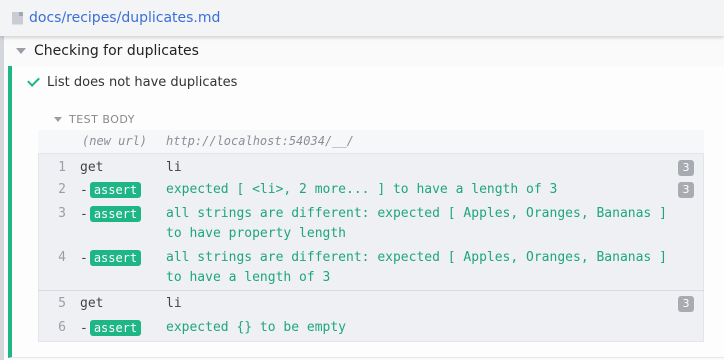 The image size is (724, 360). Describe the element at coordinates (62, 327) in the screenshot. I see `command-number: 6` at that location.